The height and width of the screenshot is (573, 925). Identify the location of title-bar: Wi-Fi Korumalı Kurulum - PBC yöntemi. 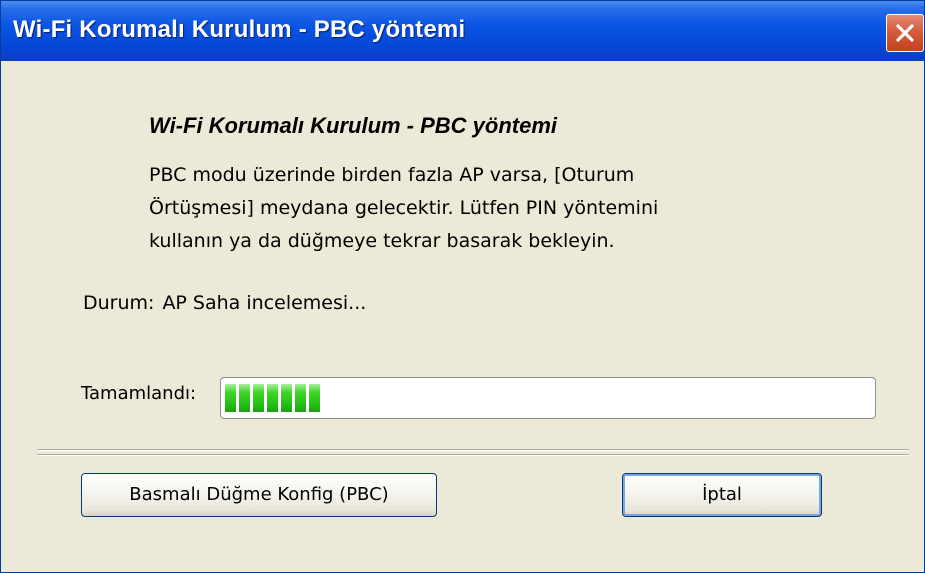
(462, 31).